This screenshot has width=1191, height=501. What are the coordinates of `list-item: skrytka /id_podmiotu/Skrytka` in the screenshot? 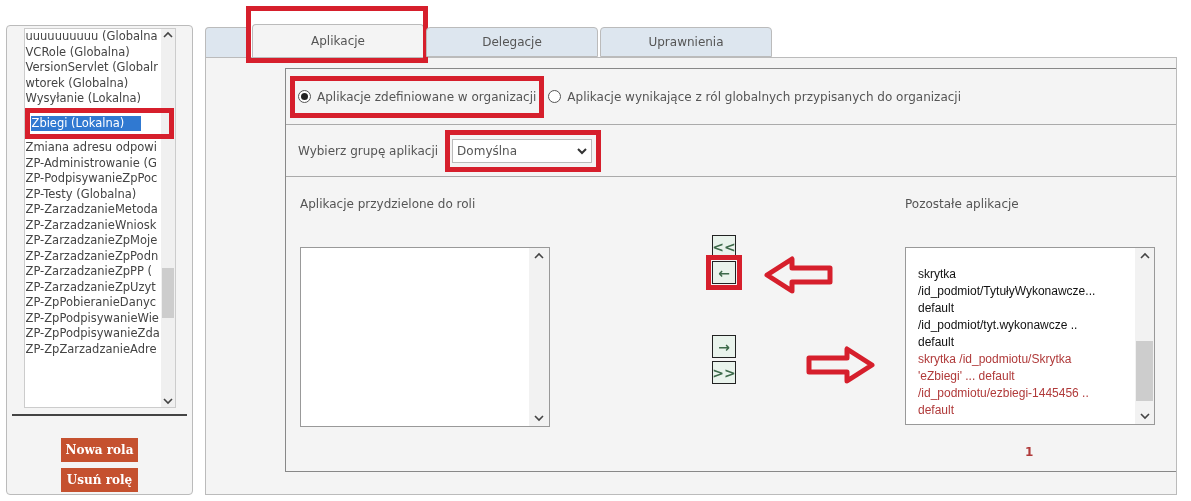 It's located at (1026, 359).